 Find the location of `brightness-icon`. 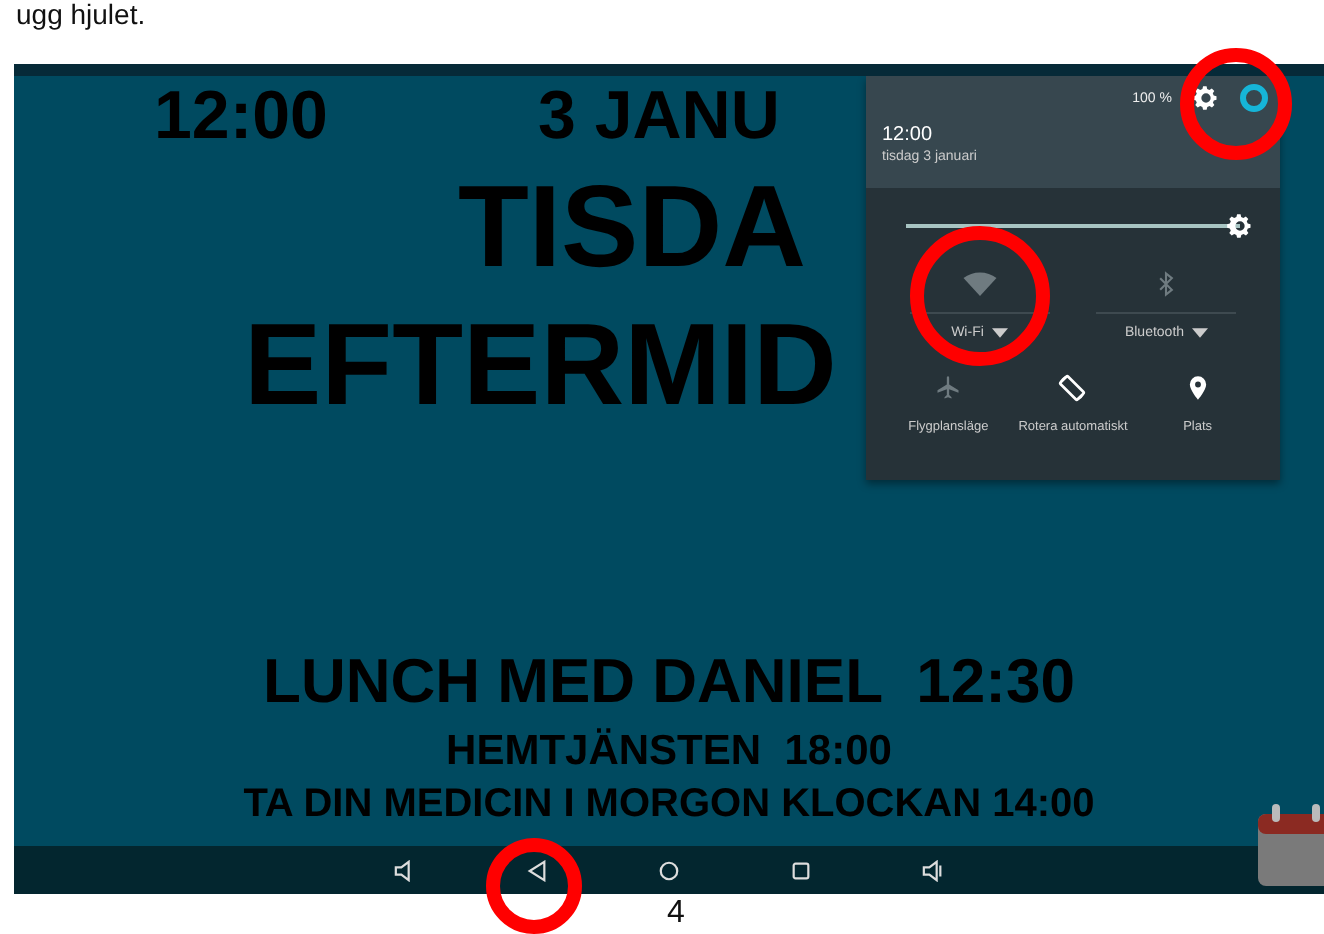

brightness-icon is located at coordinates (1240, 226).